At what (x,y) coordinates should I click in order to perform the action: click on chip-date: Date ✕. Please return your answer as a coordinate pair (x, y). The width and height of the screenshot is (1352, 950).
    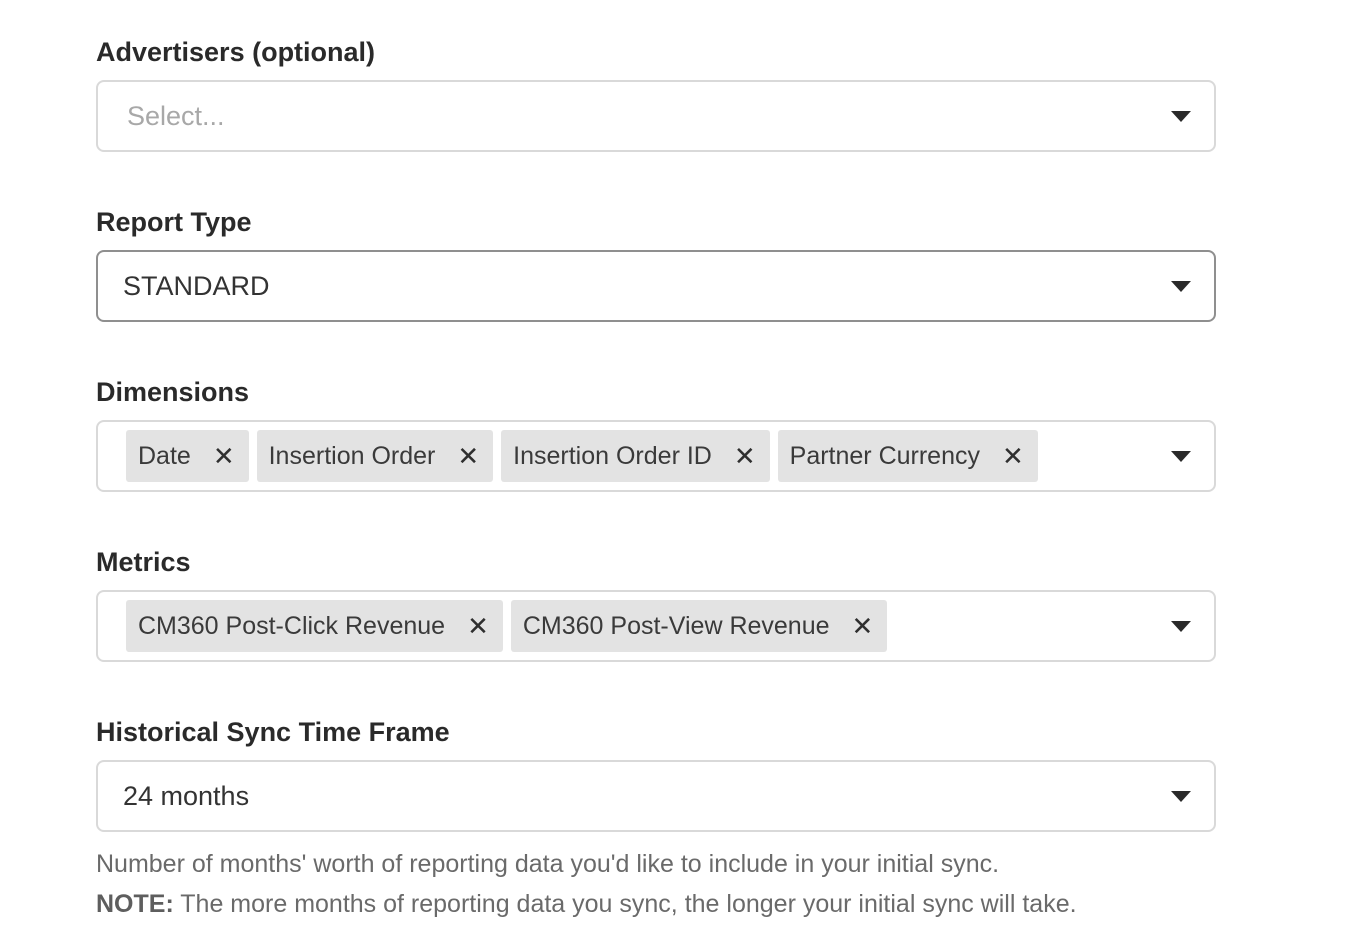
    Looking at the image, I should click on (187, 456).